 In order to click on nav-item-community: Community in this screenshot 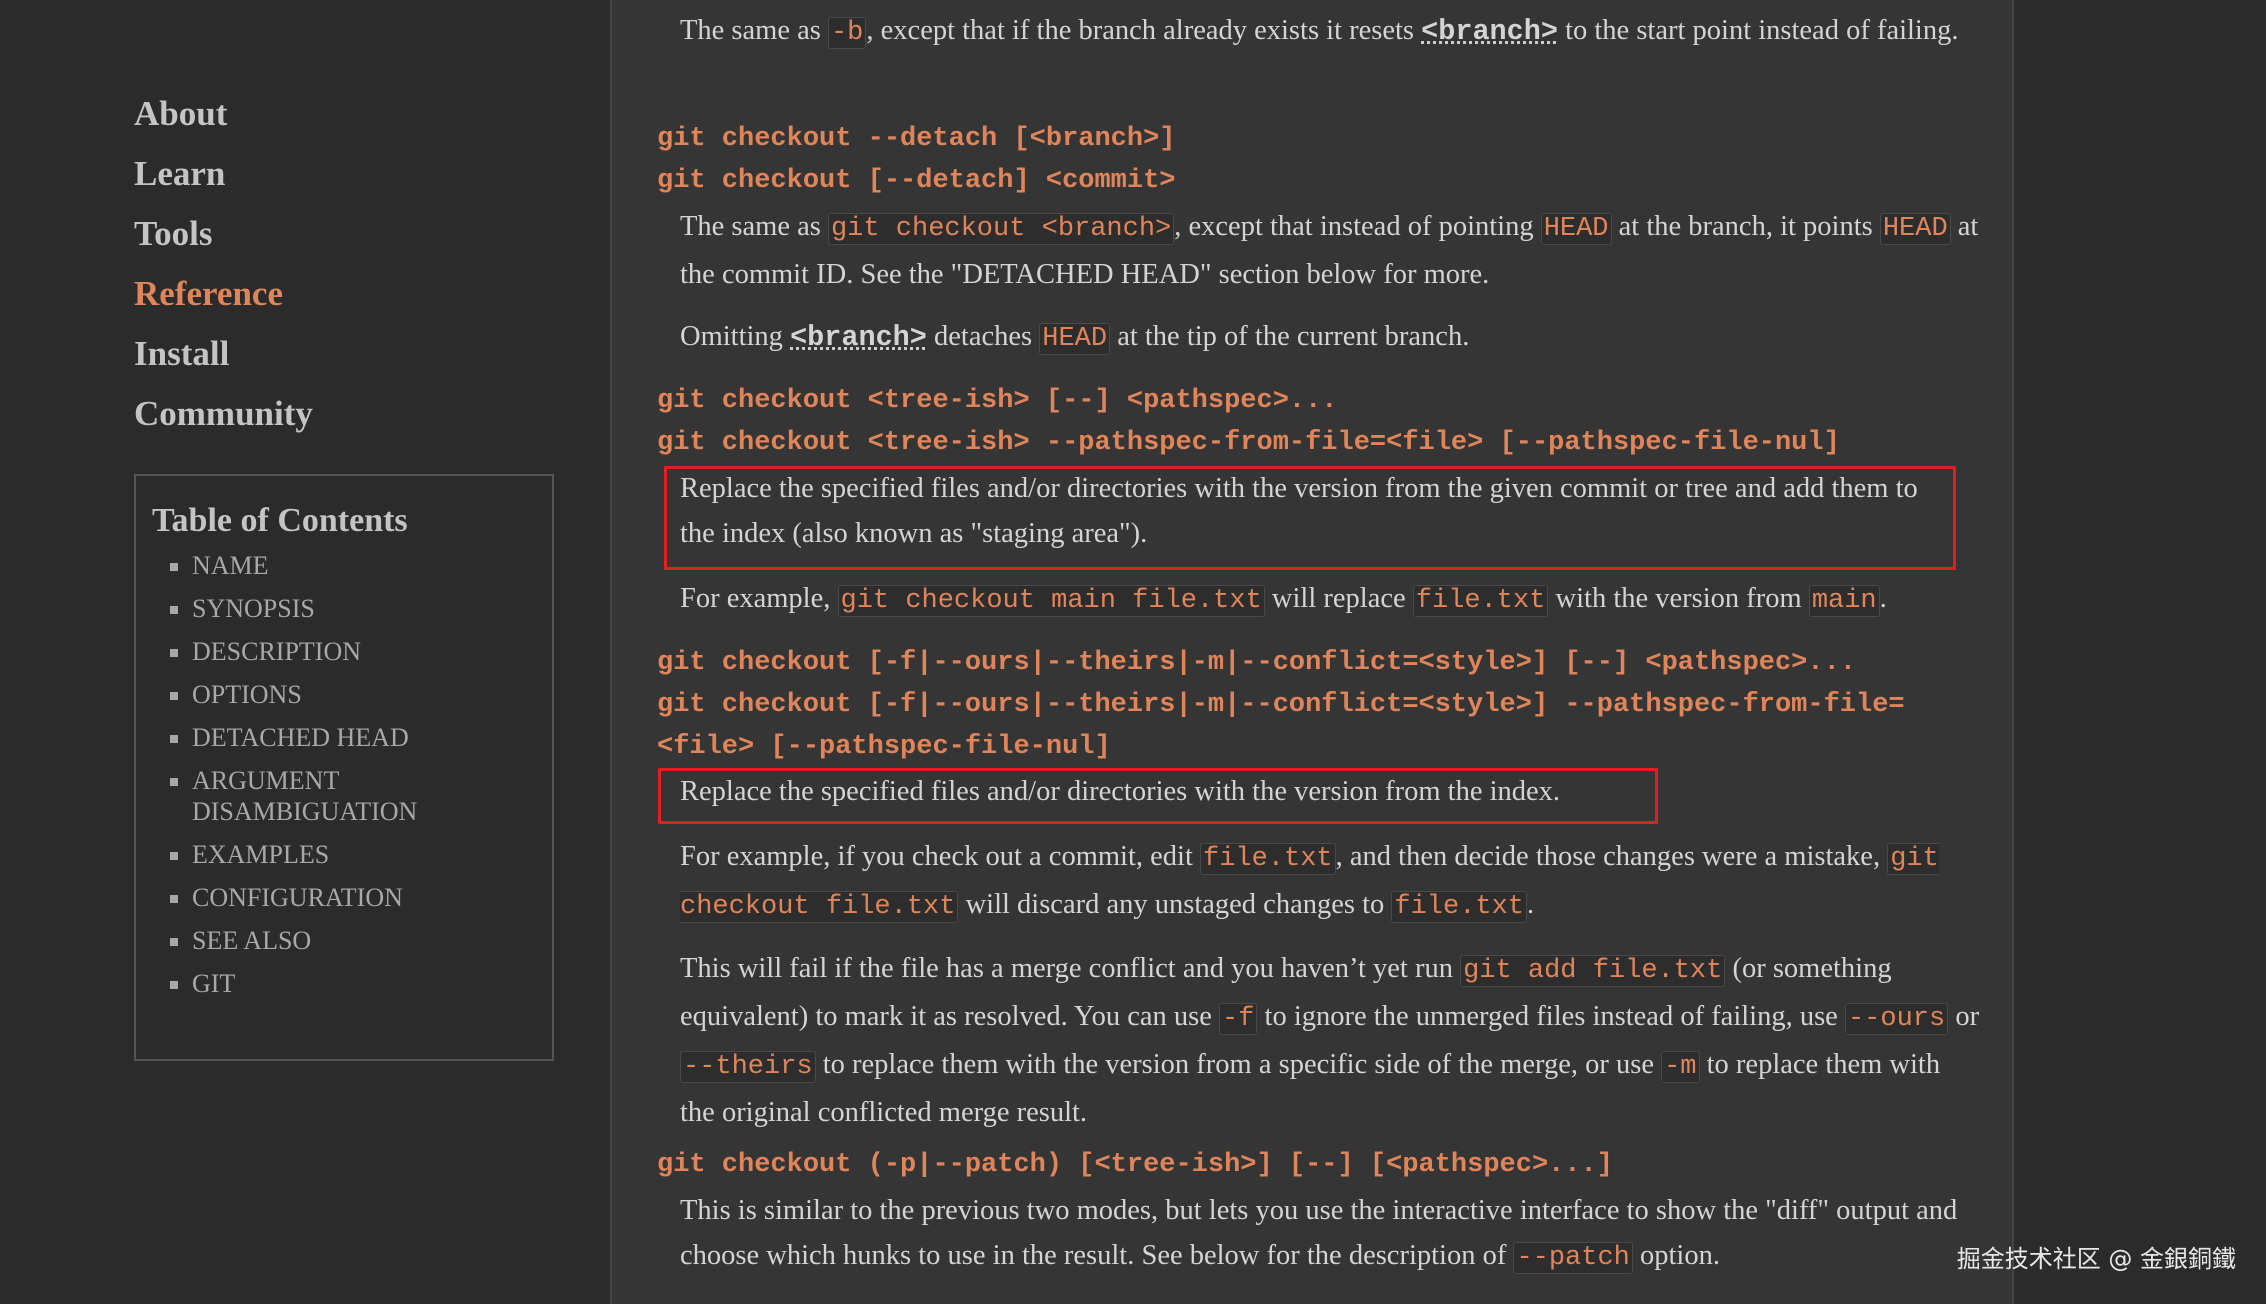, I will do `click(223, 414)`.